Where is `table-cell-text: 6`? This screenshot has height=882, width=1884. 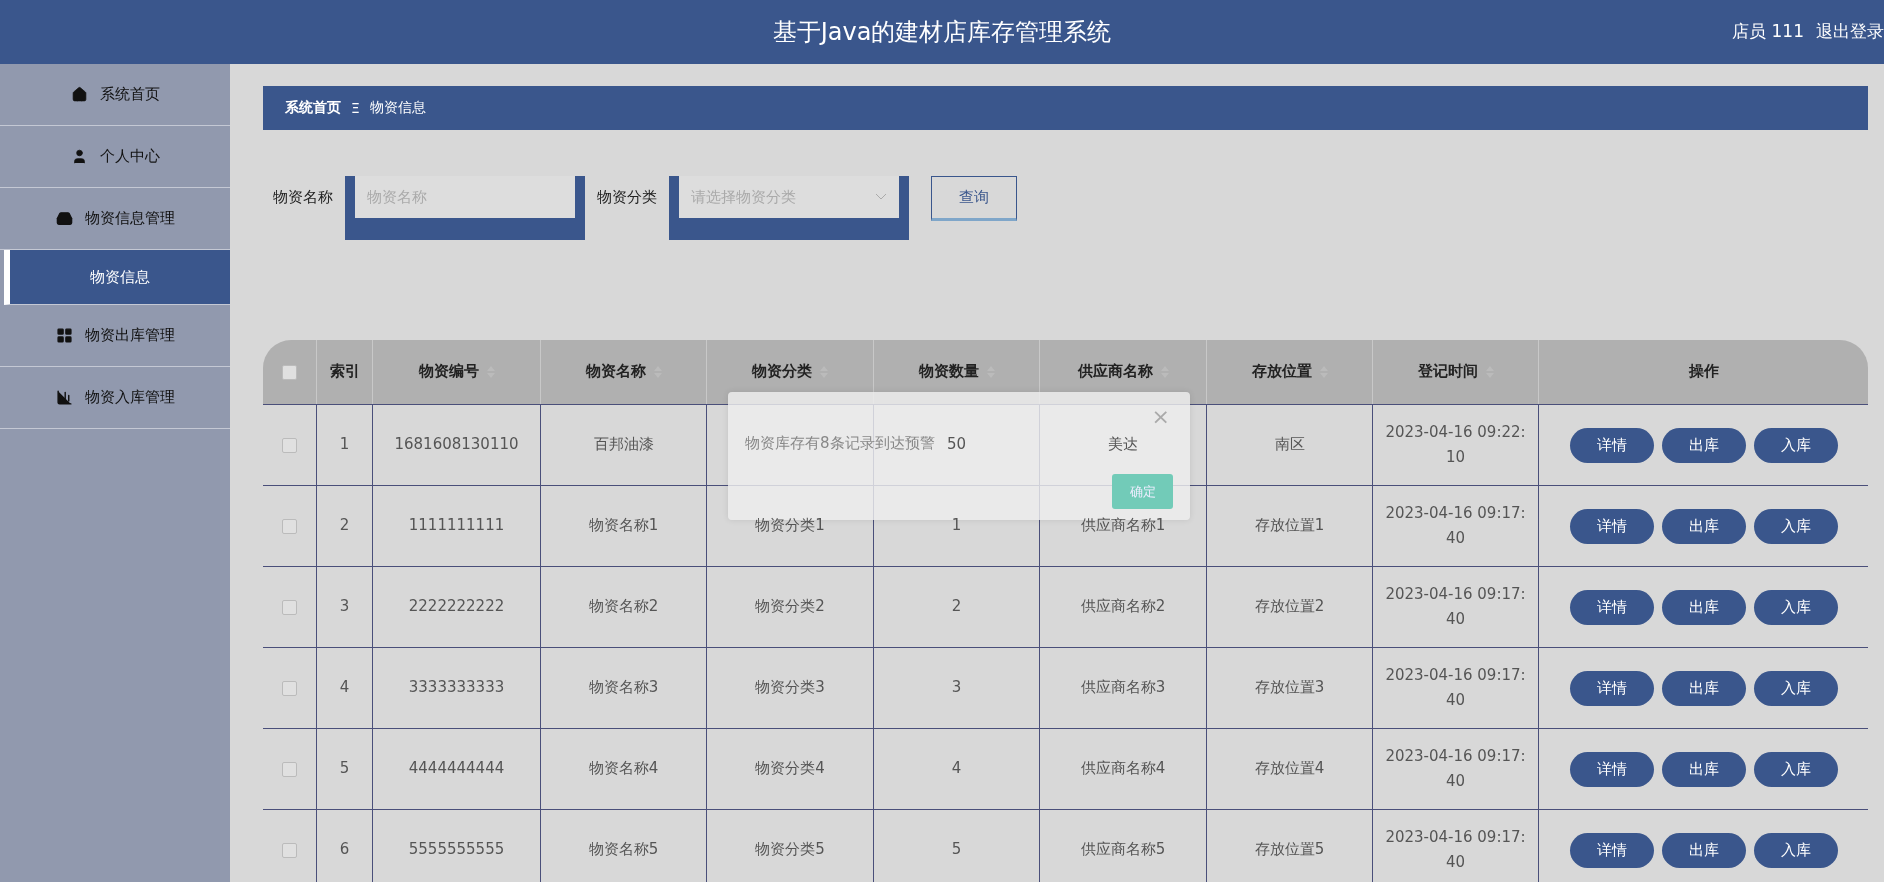
table-cell-text: 6 is located at coordinates (344, 850).